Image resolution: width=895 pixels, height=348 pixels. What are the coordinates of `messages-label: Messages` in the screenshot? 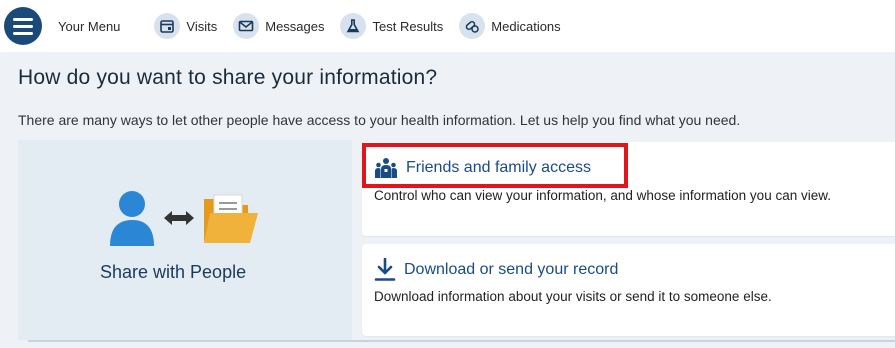 It's located at (295, 26).